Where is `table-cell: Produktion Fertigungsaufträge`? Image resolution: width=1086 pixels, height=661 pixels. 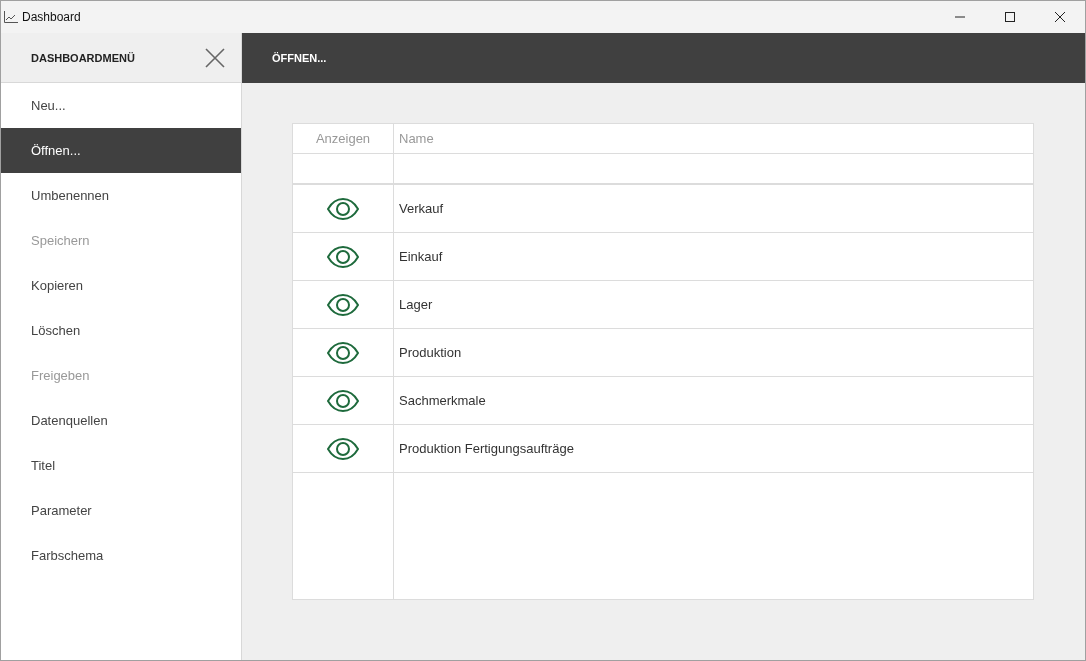 table-cell: Produktion Fertigungsaufträge is located at coordinates (486, 448).